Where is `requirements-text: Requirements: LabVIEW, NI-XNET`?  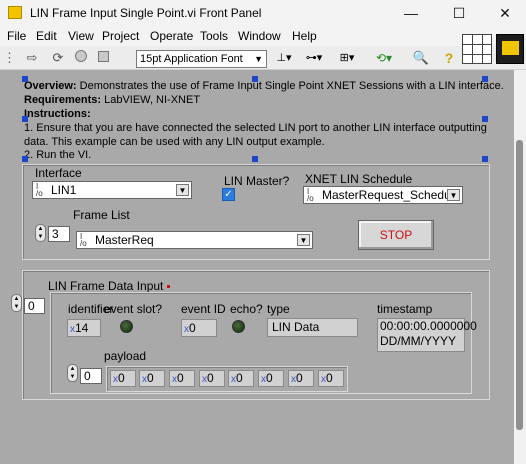
requirements-text: Requirements: LabVIEW, NI-XNET is located at coordinates (112, 100).